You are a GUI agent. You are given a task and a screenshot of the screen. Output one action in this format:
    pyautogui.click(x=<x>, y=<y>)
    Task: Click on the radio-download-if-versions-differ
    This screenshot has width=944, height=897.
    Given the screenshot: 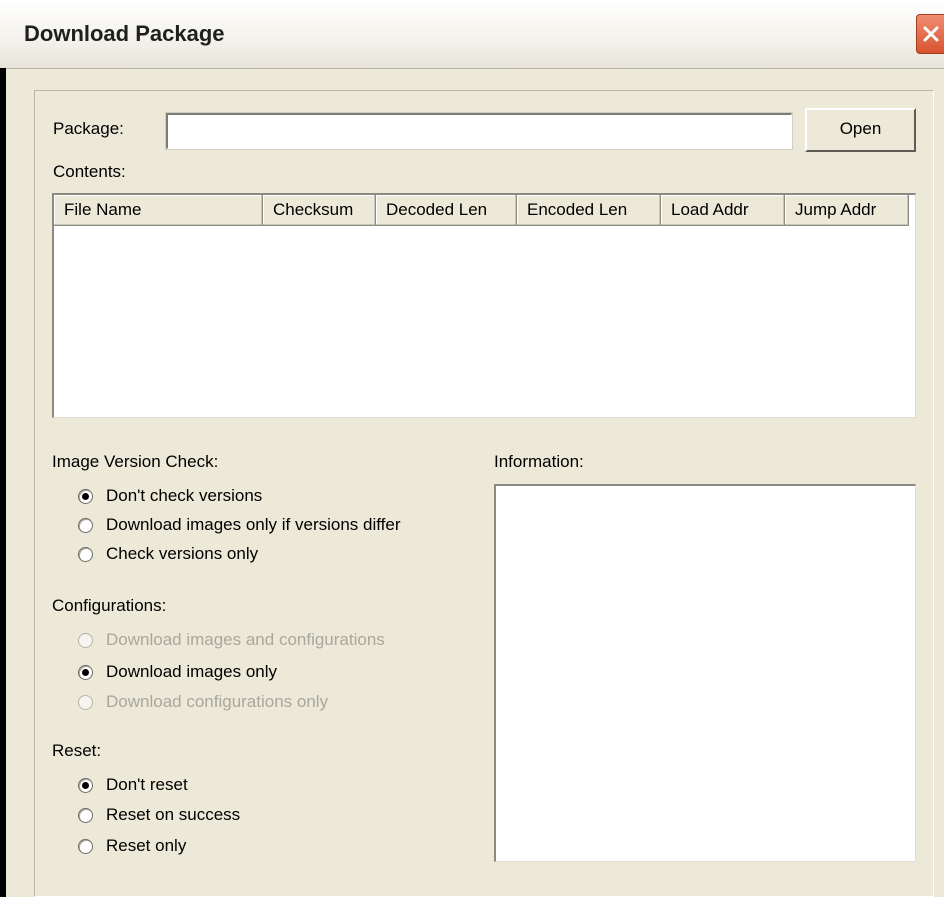 What is the action you would take?
    pyautogui.click(x=85, y=525)
    